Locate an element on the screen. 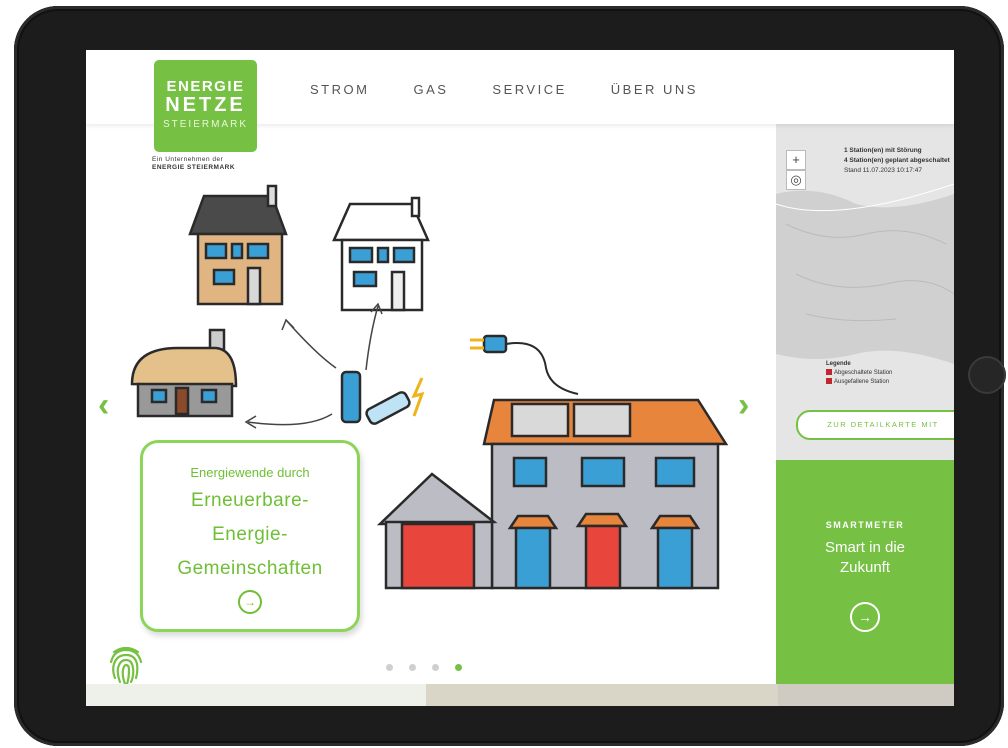 The width and height of the screenshot is (1008, 748). brand-tagline: Ein Unternehmen der ENERGIE STEIERMARK is located at coordinates (207, 164).